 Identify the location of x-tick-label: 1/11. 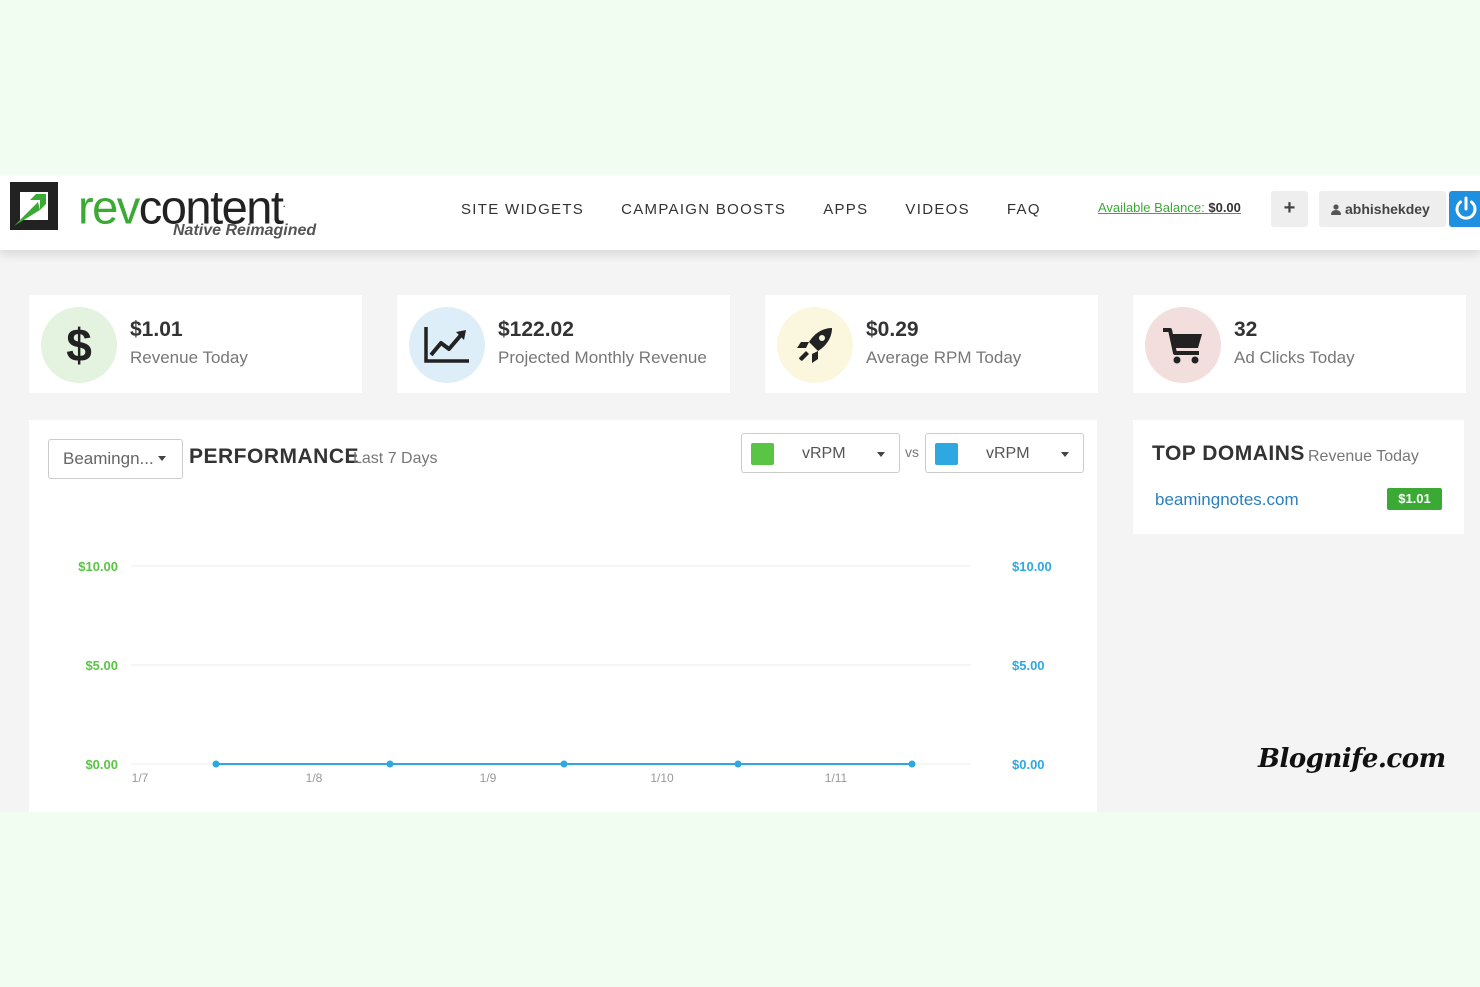
(836, 778).